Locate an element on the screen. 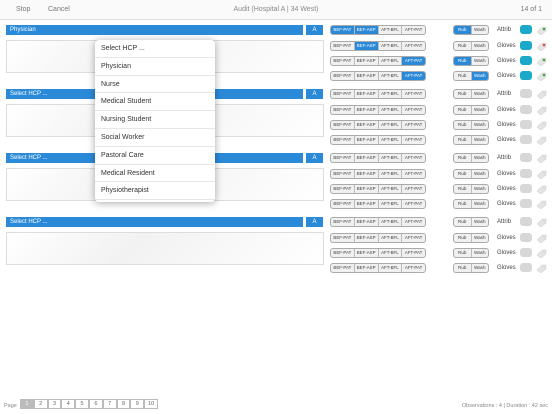 This screenshot has width=552, height=414. dropdown-option: Physiotherapist is located at coordinates (155, 191).